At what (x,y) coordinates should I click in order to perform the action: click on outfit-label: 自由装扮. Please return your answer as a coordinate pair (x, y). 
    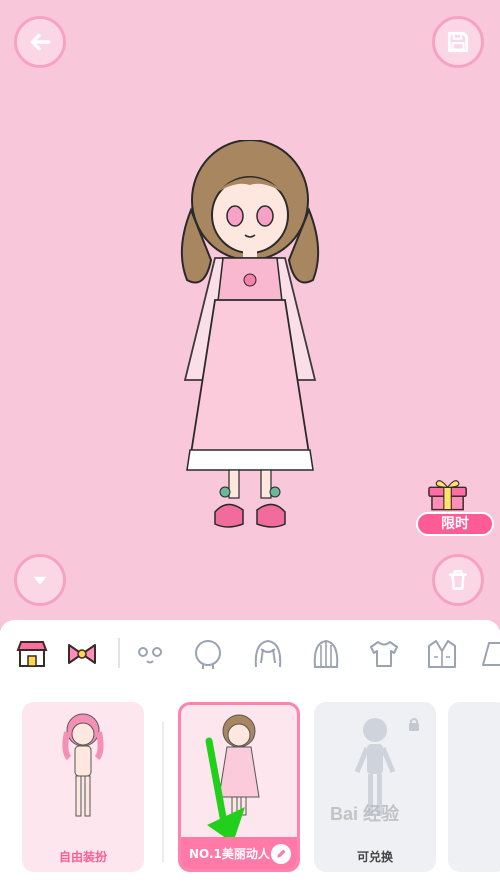
    Looking at the image, I should click on (82, 856).